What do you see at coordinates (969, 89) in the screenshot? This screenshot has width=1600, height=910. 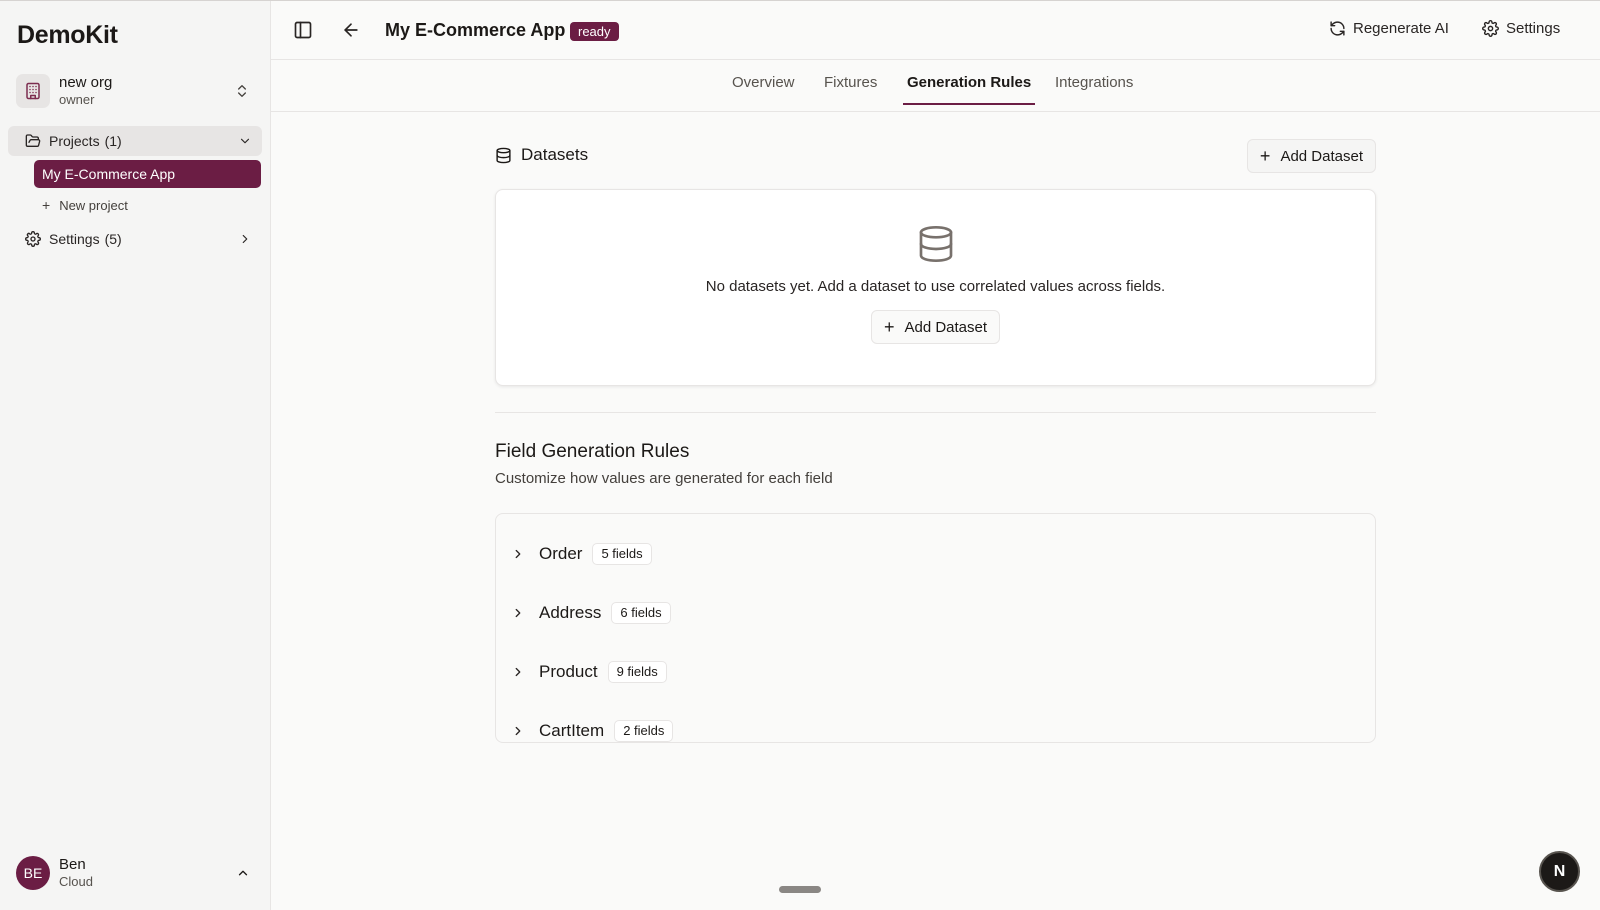 I see `tab-generation-rules: Generation Rules` at bounding box center [969, 89].